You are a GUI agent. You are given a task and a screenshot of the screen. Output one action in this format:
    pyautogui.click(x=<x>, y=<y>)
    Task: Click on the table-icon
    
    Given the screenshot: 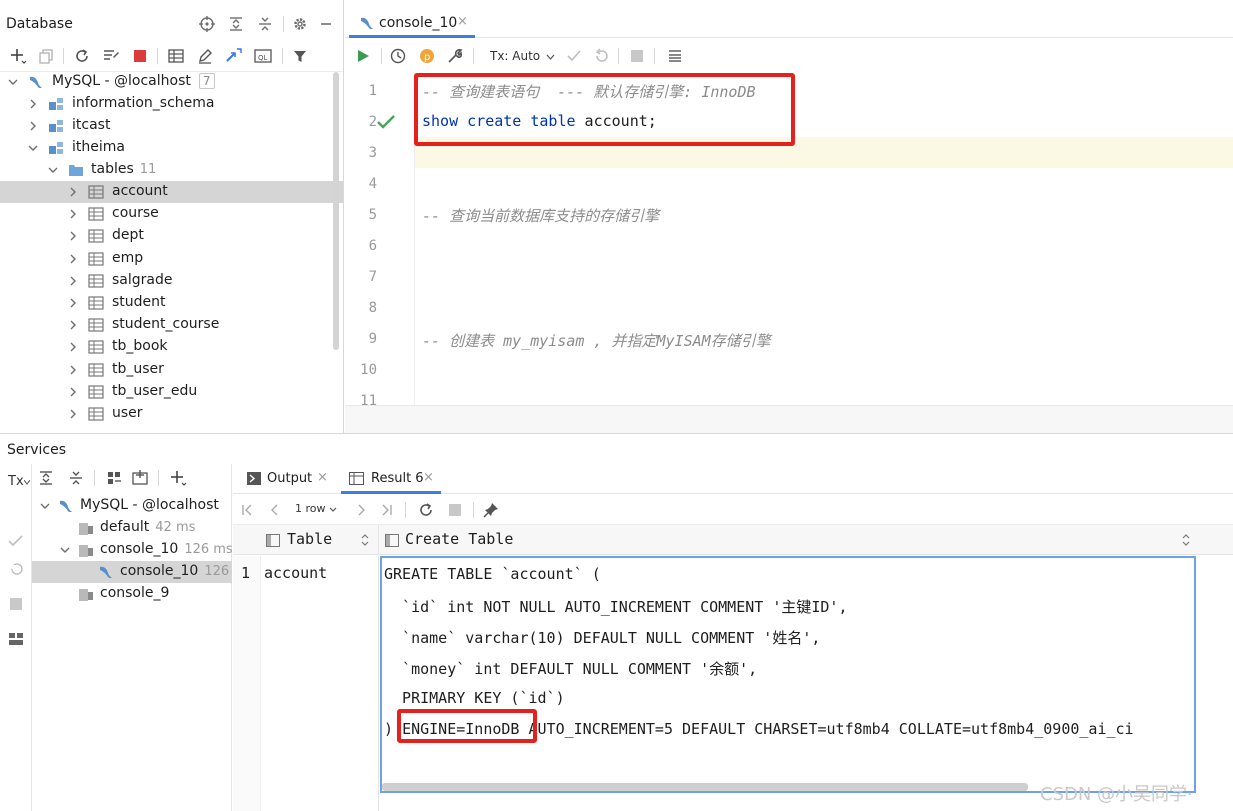 What is the action you would take?
    pyautogui.click(x=96, y=303)
    